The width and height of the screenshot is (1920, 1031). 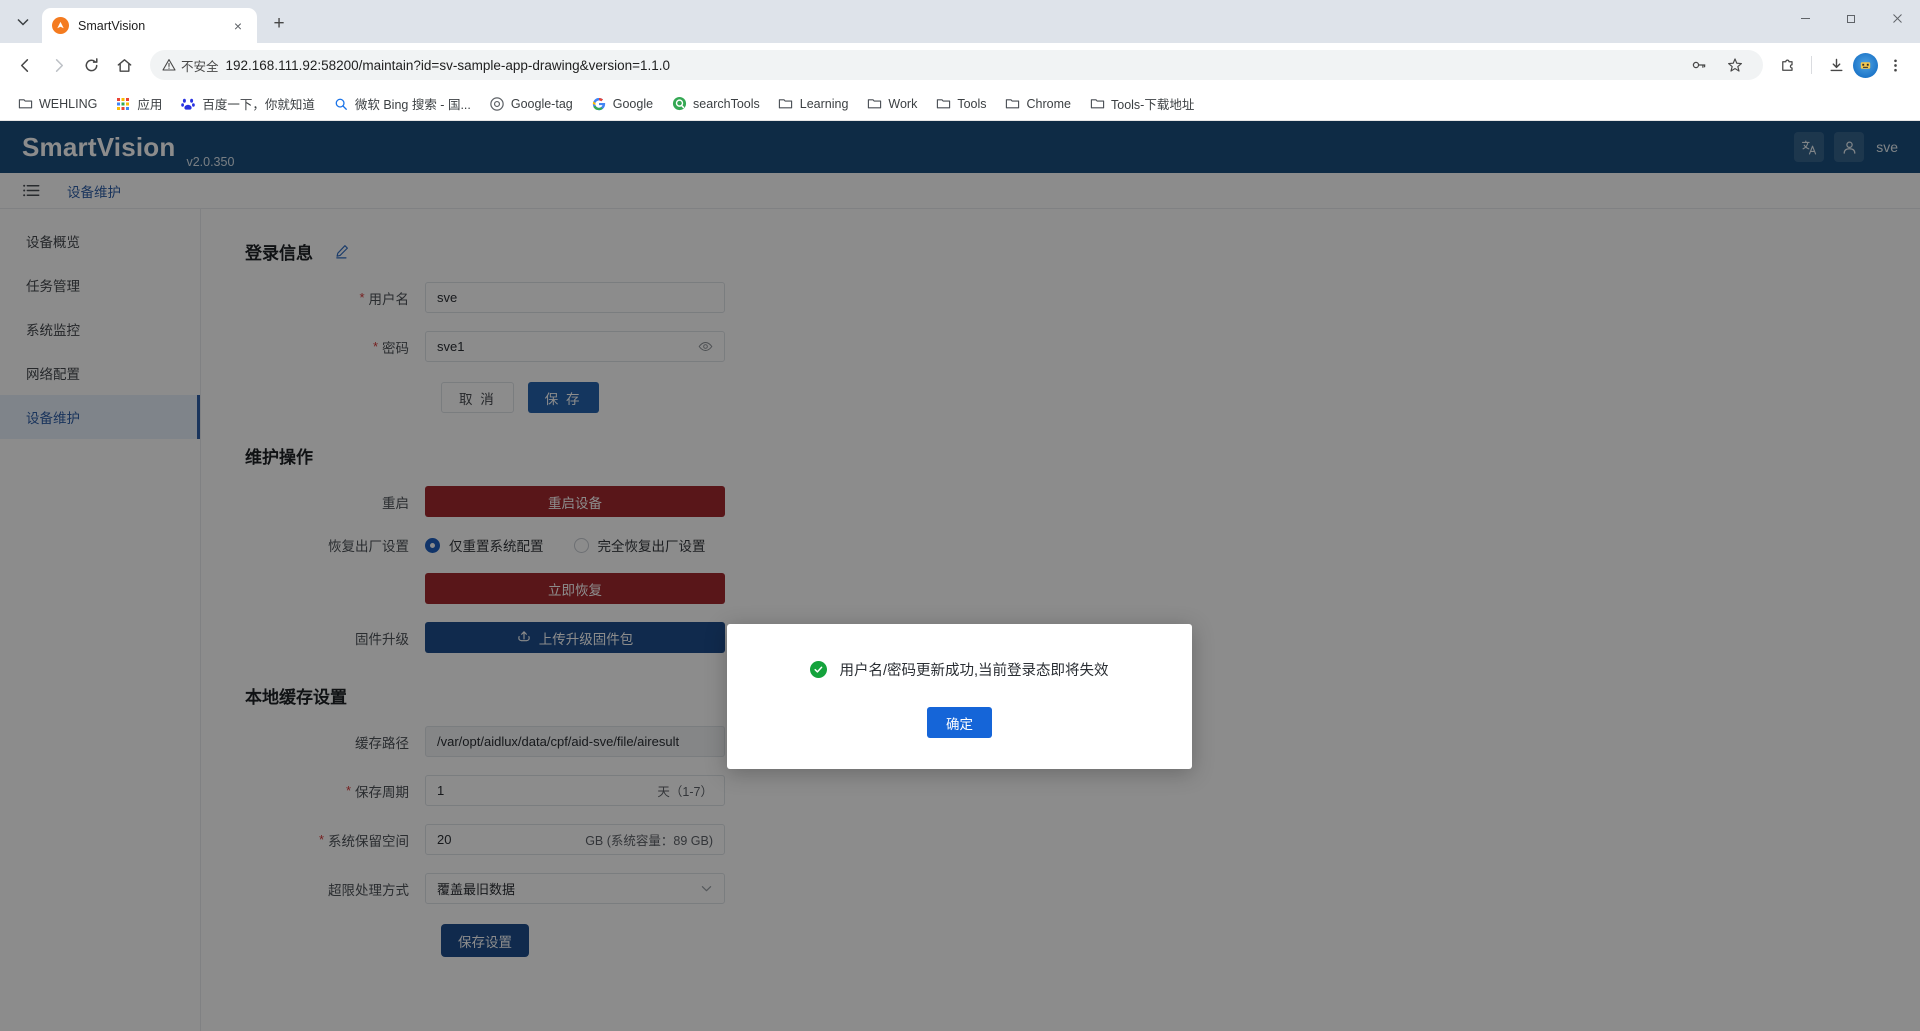 I want to click on success-modal: 用户名/密码更新成功,当前登录态即将失效 确定, so click(x=959, y=696).